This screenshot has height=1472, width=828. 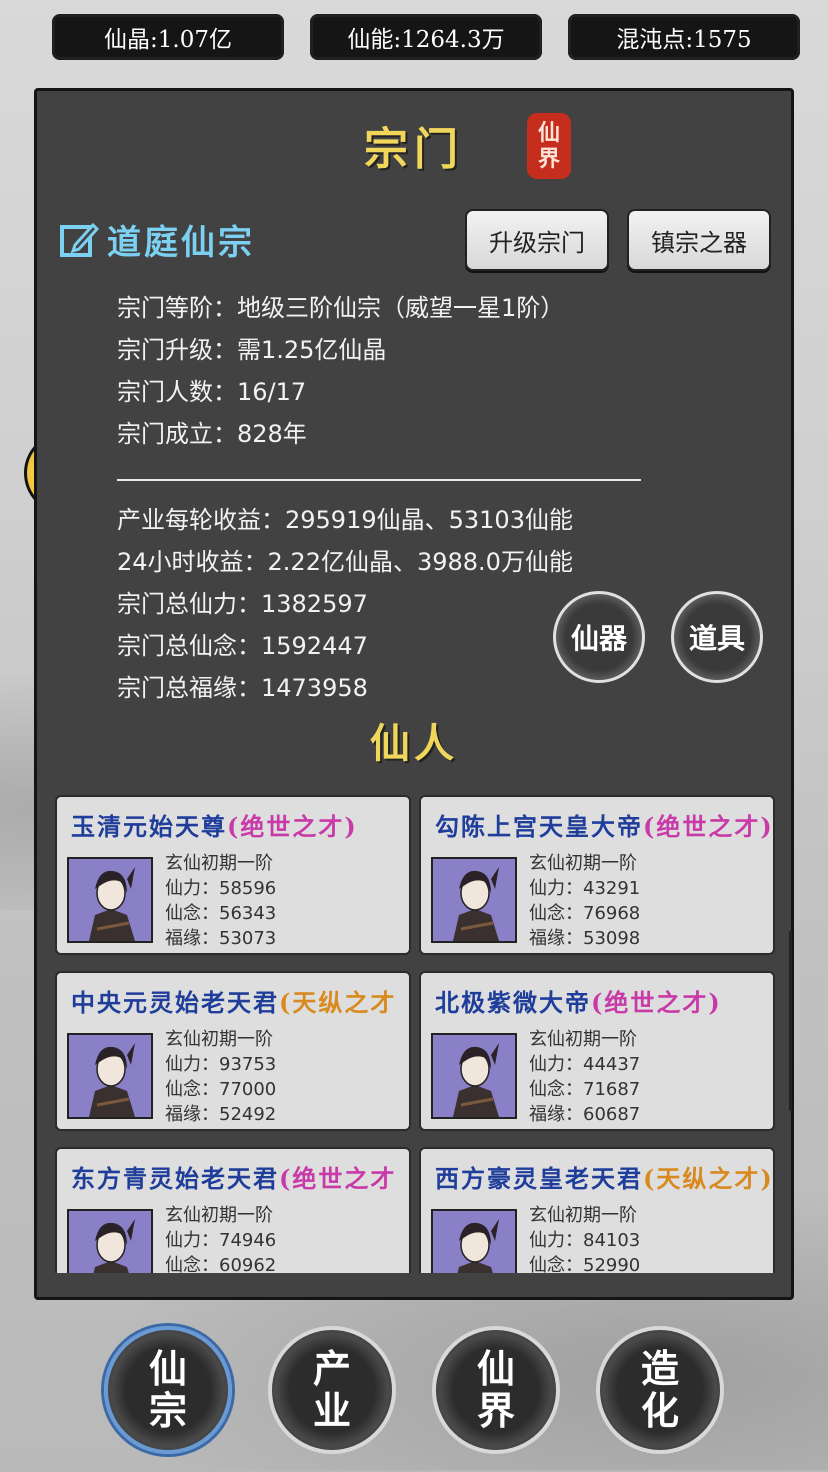 What do you see at coordinates (221, 938) in the screenshot?
I see `immortal-luck: 福缘：53073` at bounding box center [221, 938].